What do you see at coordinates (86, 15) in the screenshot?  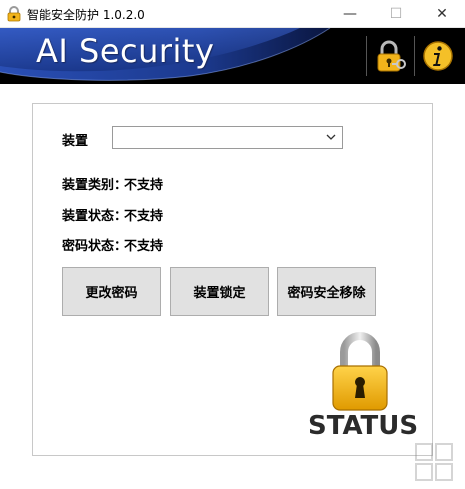 I see `window-title: 智能安全防护 1.0.2.0` at bounding box center [86, 15].